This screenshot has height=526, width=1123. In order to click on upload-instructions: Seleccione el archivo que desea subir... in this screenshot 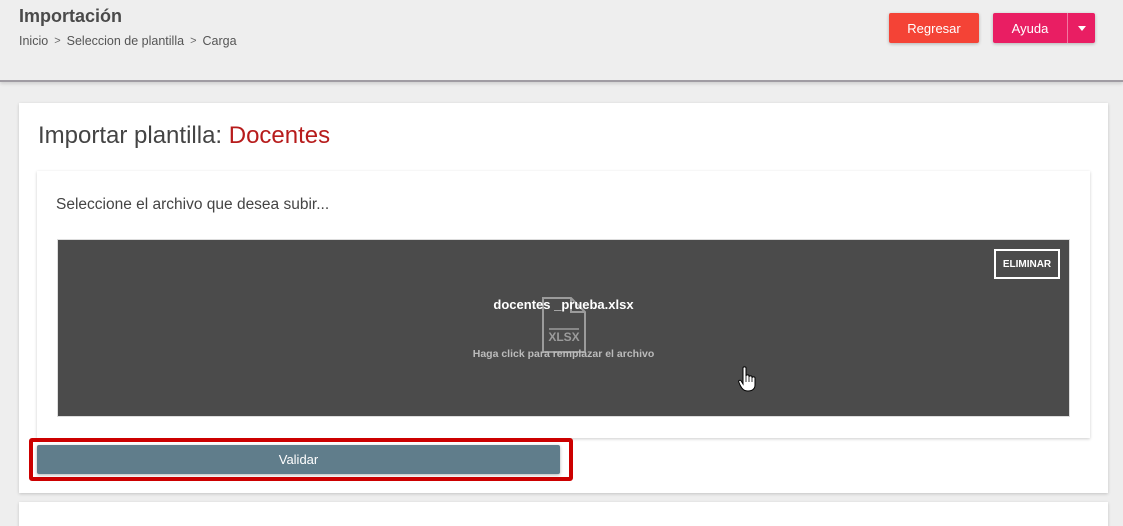, I will do `click(193, 204)`.